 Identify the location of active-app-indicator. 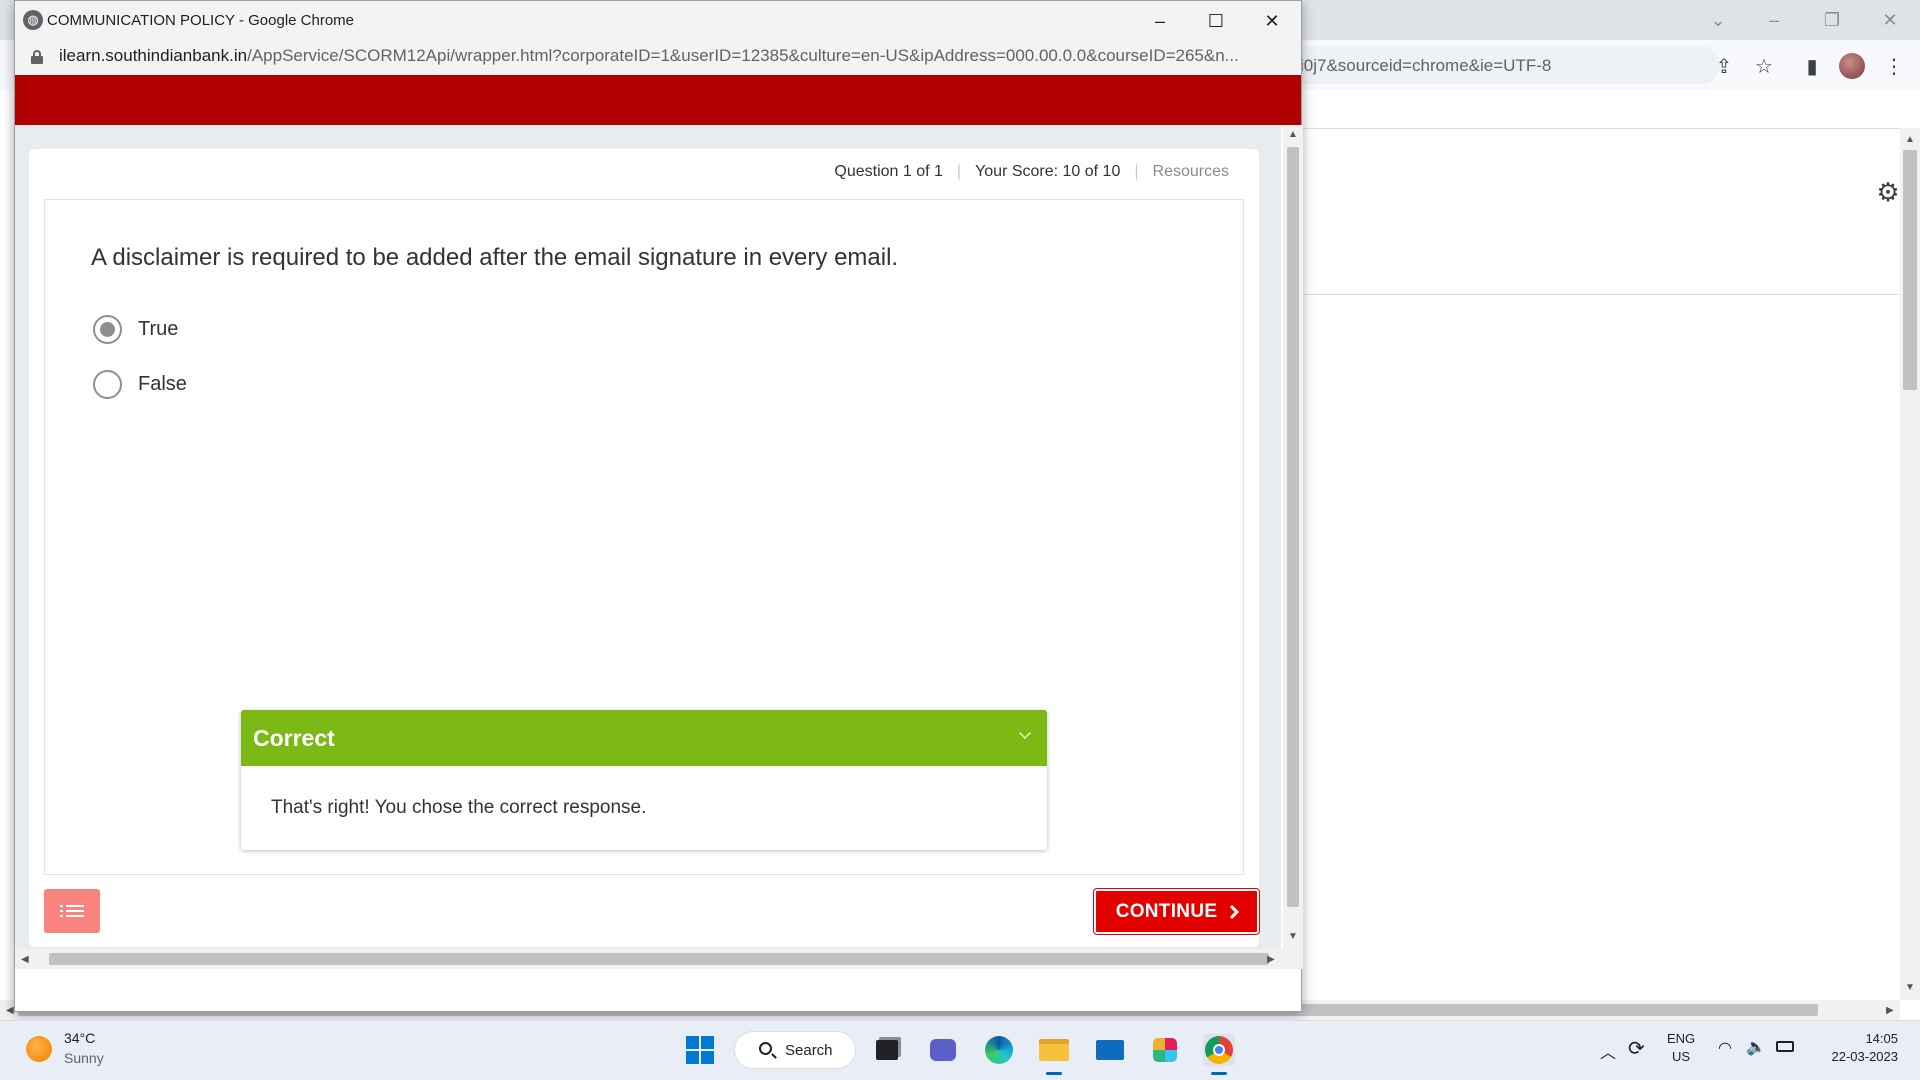
(1219, 1073).